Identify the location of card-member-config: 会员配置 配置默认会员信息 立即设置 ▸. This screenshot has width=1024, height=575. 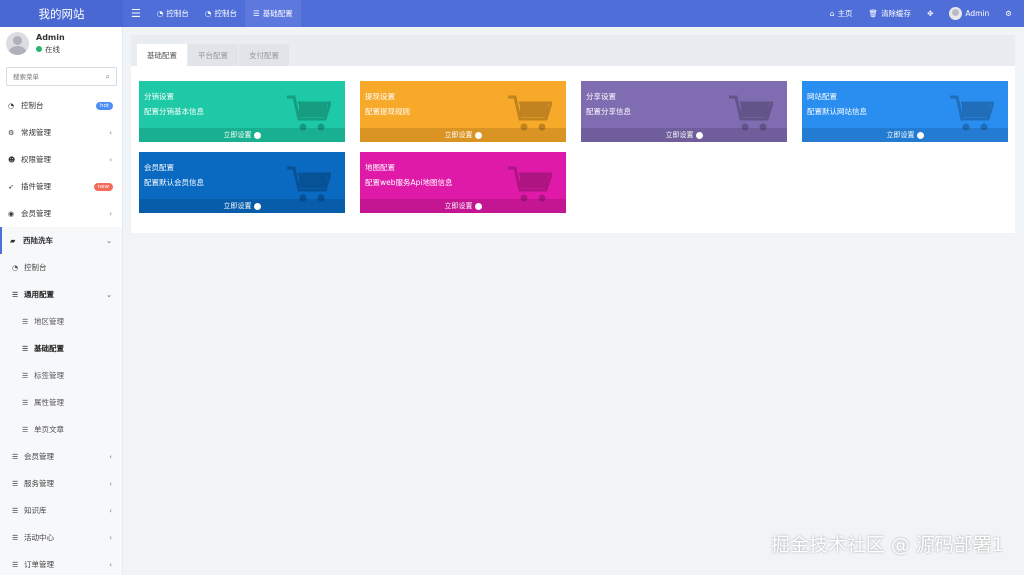
(242, 182).